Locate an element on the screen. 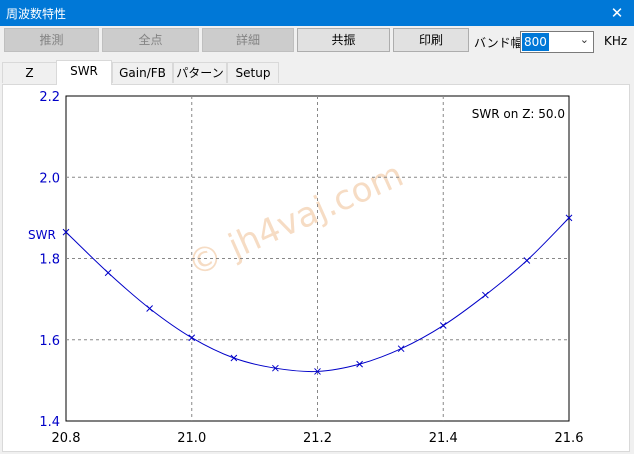 The image size is (634, 454). x-tick-label: 21.0 is located at coordinates (191, 438).